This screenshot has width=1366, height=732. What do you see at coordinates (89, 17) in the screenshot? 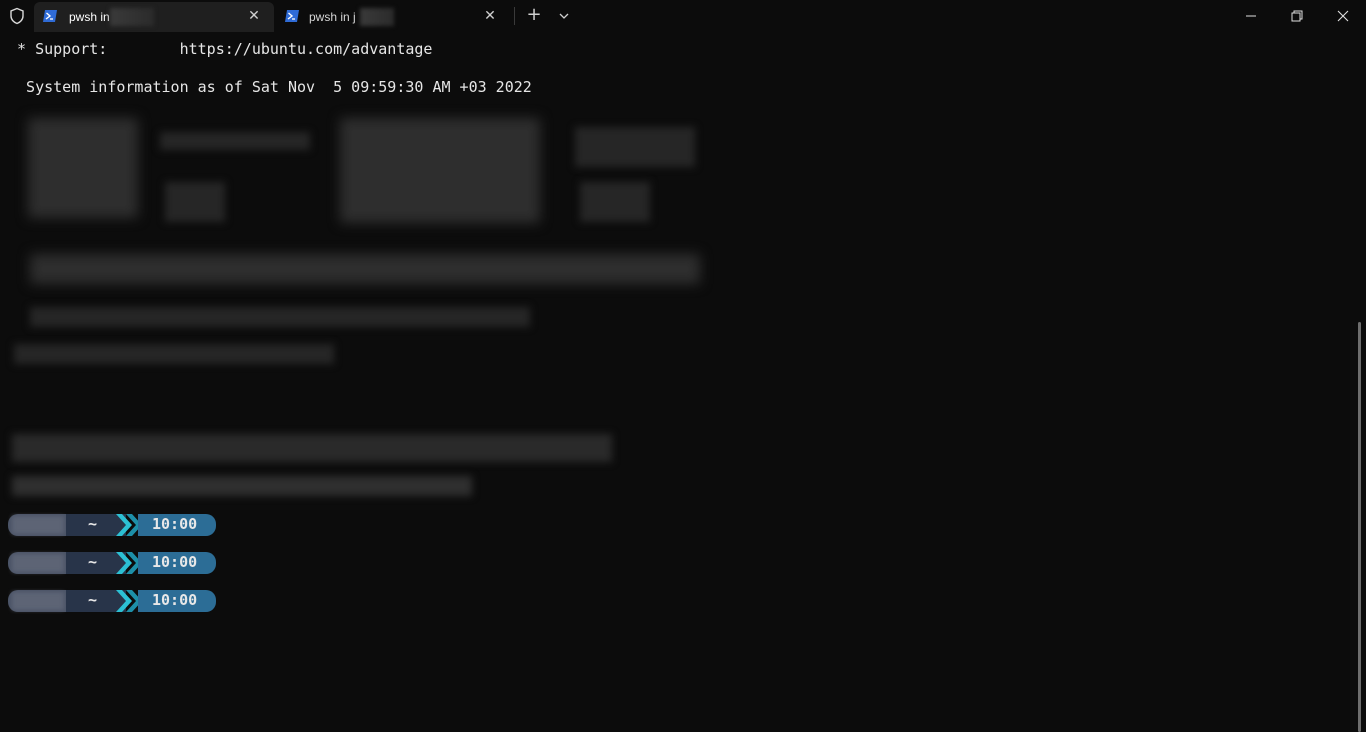
I see `tab-label: pwsh in` at bounding box center [89, 17].